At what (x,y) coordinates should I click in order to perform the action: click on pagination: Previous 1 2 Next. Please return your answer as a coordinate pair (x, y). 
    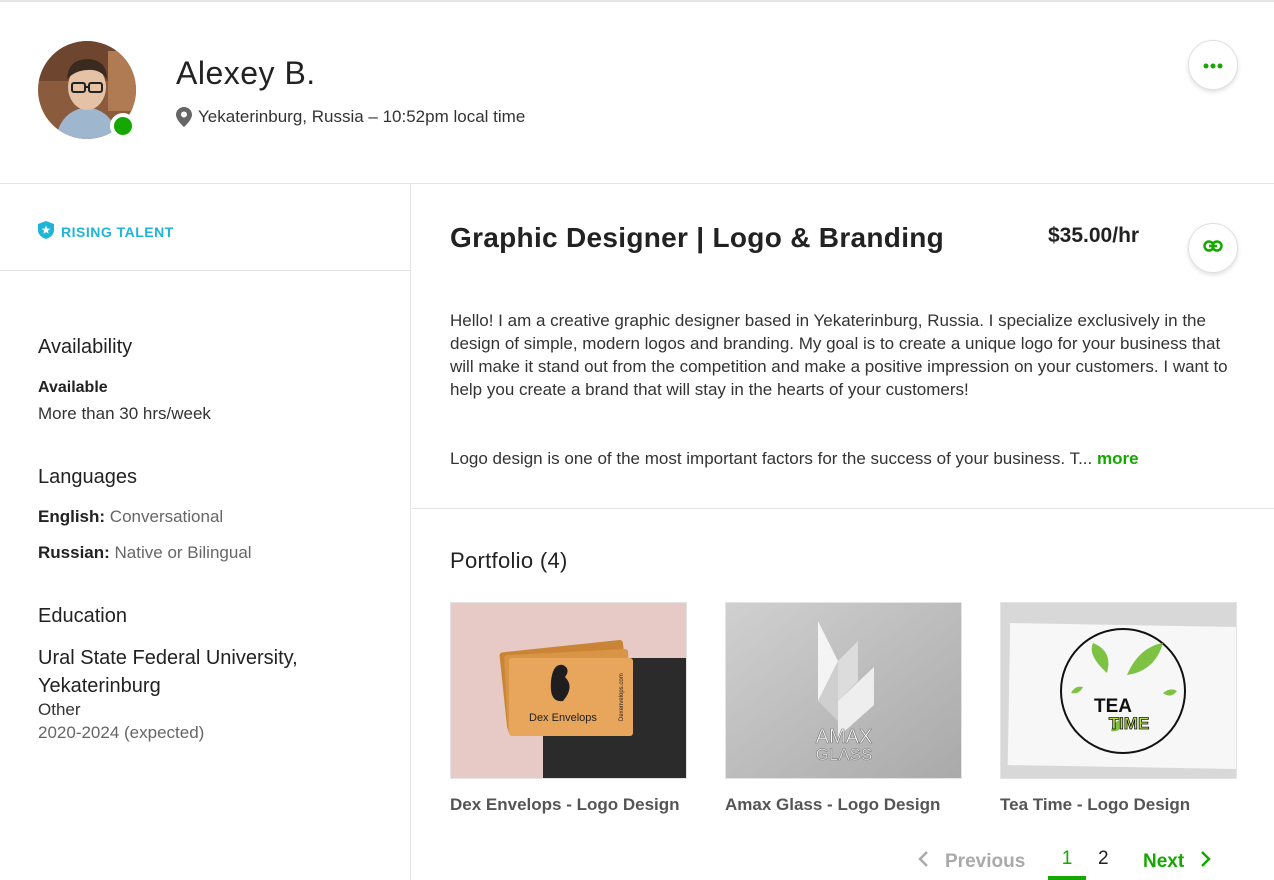
    Looking at the image, I should click on (843, 862).